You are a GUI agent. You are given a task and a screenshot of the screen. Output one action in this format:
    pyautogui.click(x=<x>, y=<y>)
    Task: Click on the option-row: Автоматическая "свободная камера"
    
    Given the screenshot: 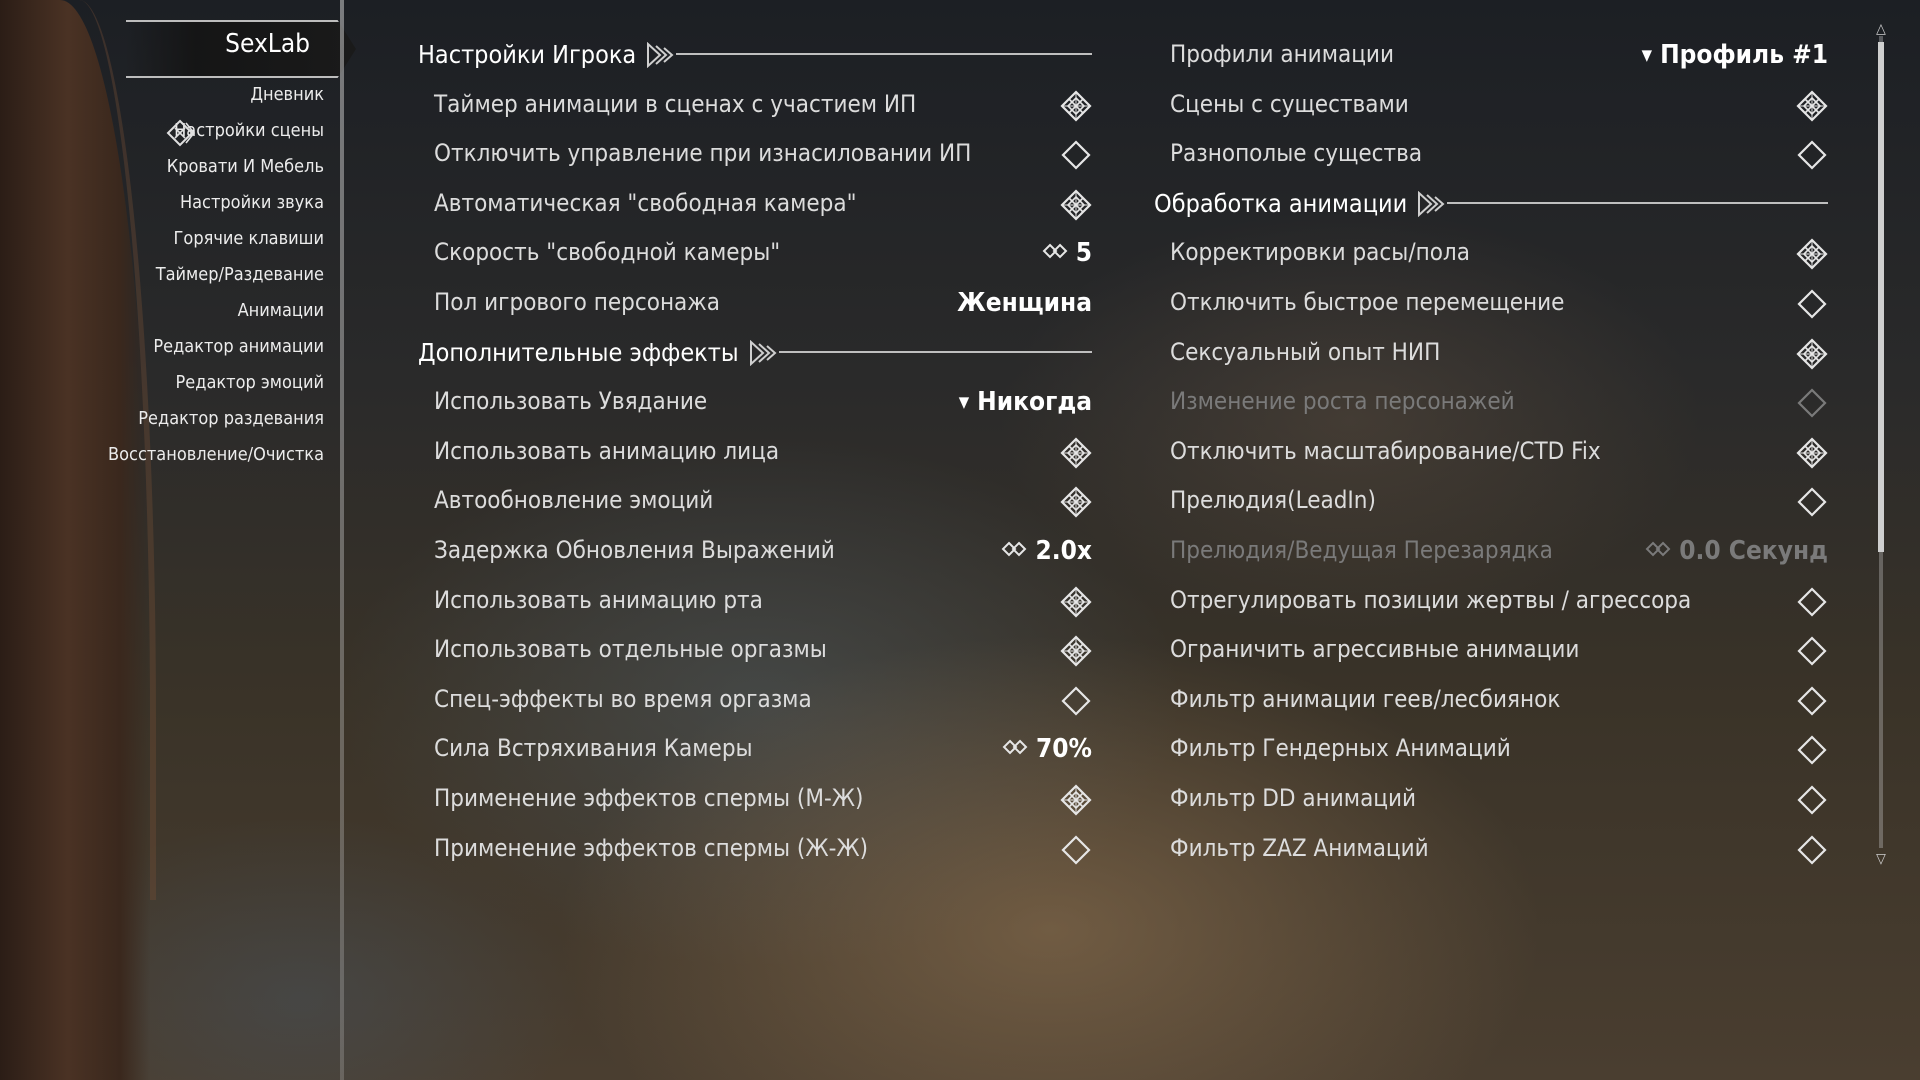 What is the action you would take?
    pyautogui.click(x=755, y=206)
    